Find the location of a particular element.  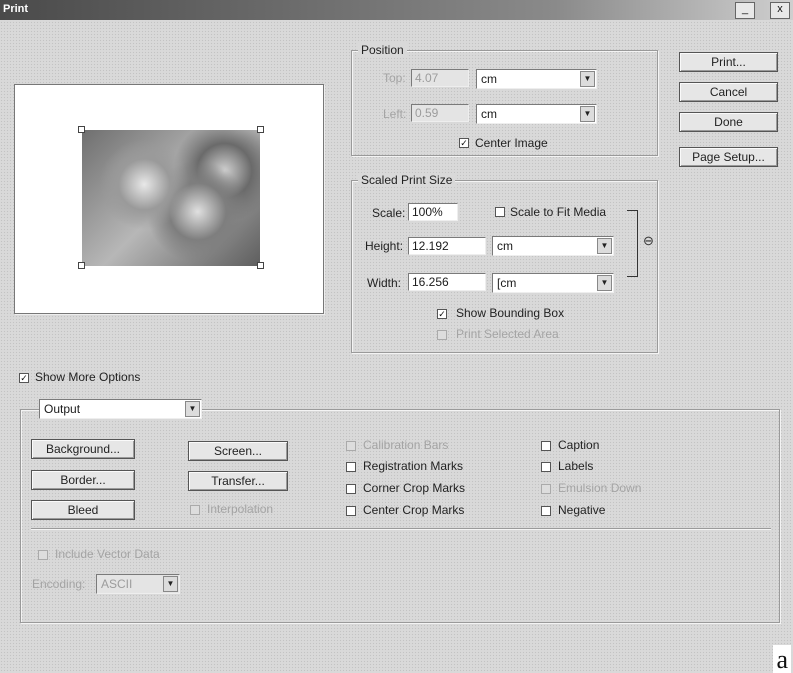

bleed-button: Bleed is located at coordinates (83, 510).